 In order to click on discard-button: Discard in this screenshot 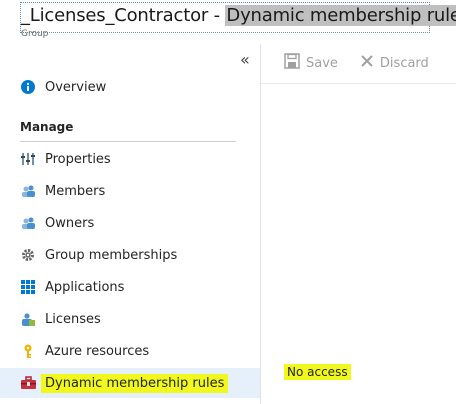, I will do `click(394, 63)`.